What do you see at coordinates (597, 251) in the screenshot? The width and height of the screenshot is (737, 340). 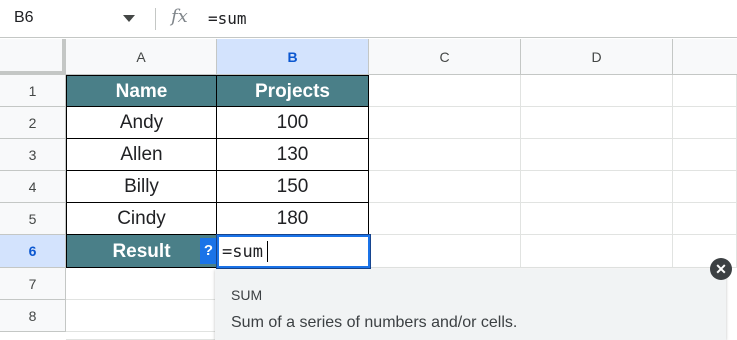 I see `cell-d6` at bounding box center [597, 251].